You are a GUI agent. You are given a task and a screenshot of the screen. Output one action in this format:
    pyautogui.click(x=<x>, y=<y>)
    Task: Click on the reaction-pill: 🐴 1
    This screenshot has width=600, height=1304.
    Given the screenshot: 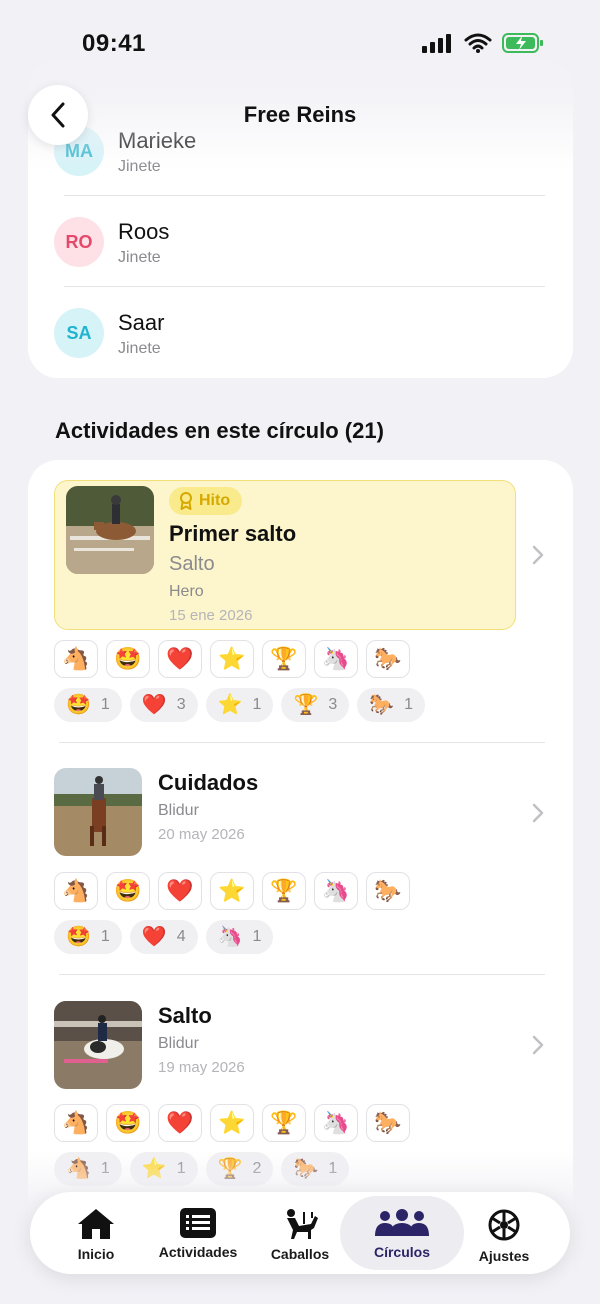 What is the action you would take?
    pyautogui.click(x=88, y=1169)
    